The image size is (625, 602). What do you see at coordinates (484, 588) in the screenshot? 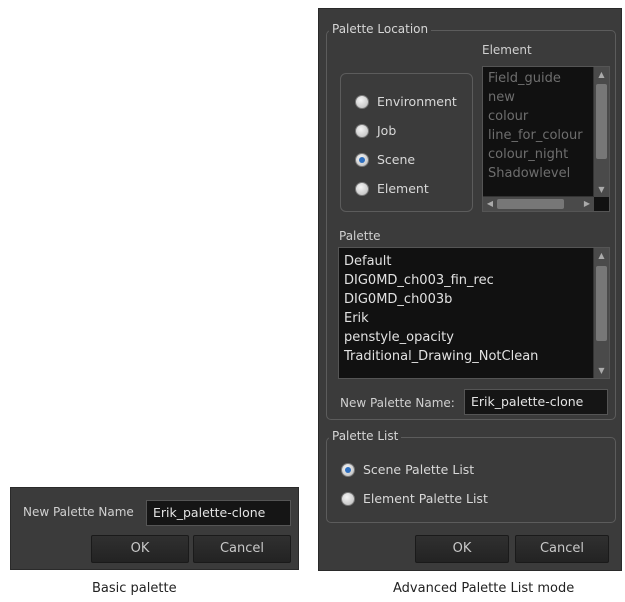
I see `advanced-caption: Advanced Palette List mode` at bounding box center [484, 588].